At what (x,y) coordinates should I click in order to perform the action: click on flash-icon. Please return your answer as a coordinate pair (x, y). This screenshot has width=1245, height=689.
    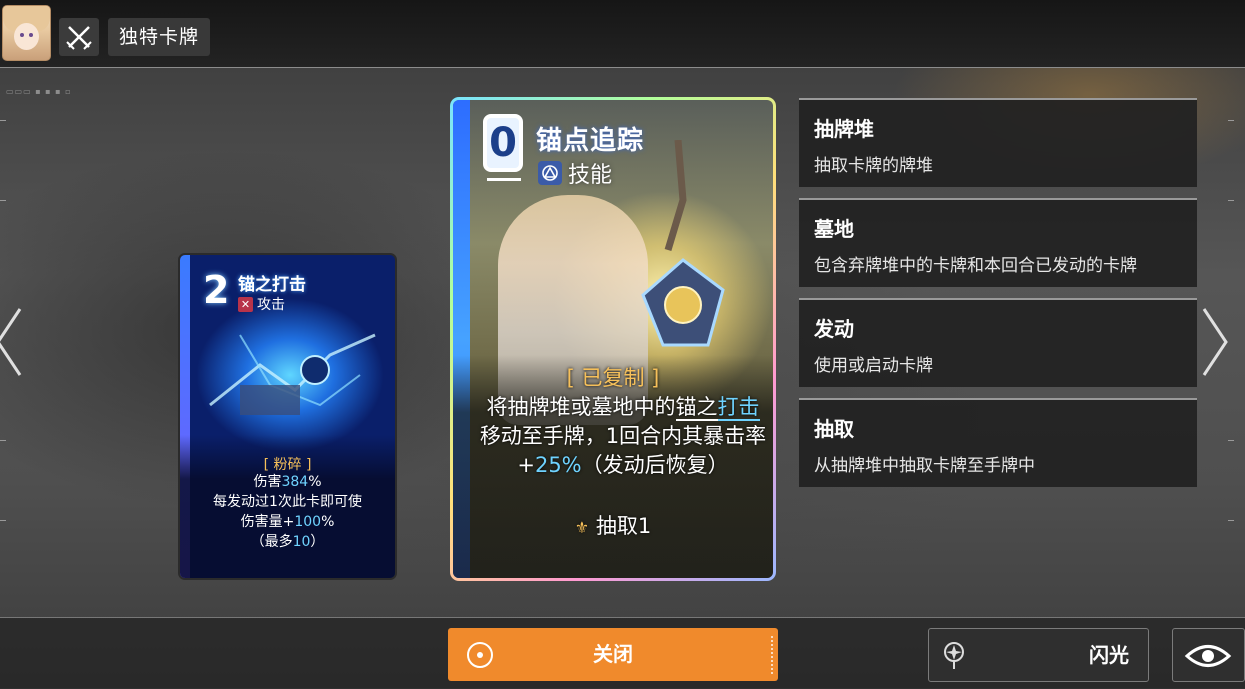
    Looking at the image, I should click on (954, 655).